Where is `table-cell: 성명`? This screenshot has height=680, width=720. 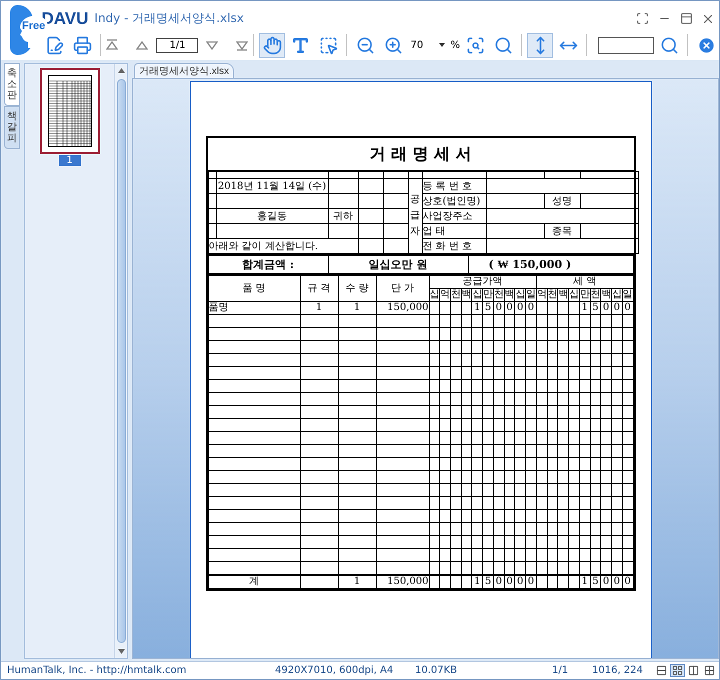 table-cell: 성명 is located at coordinates (562, 201).